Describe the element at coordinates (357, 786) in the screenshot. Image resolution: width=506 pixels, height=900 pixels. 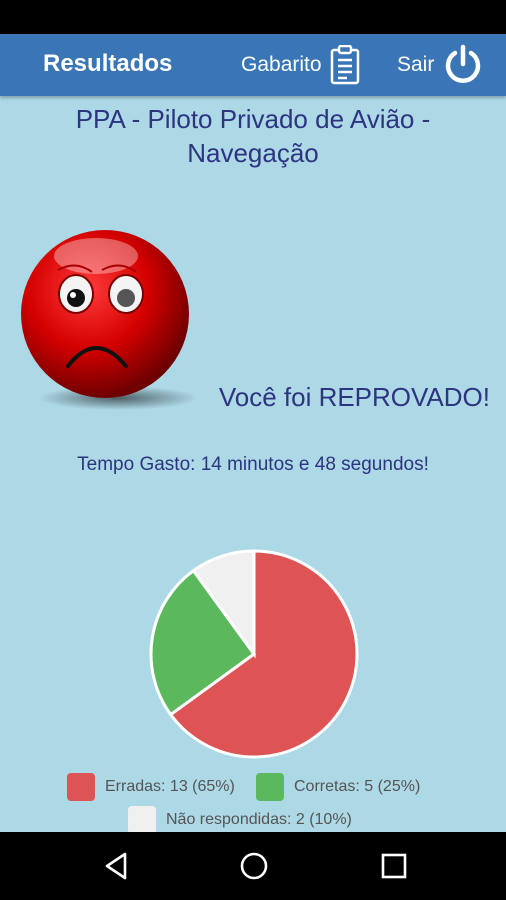
I see `legend-label-corretas: Corretas: 5 (25%)` at that location.